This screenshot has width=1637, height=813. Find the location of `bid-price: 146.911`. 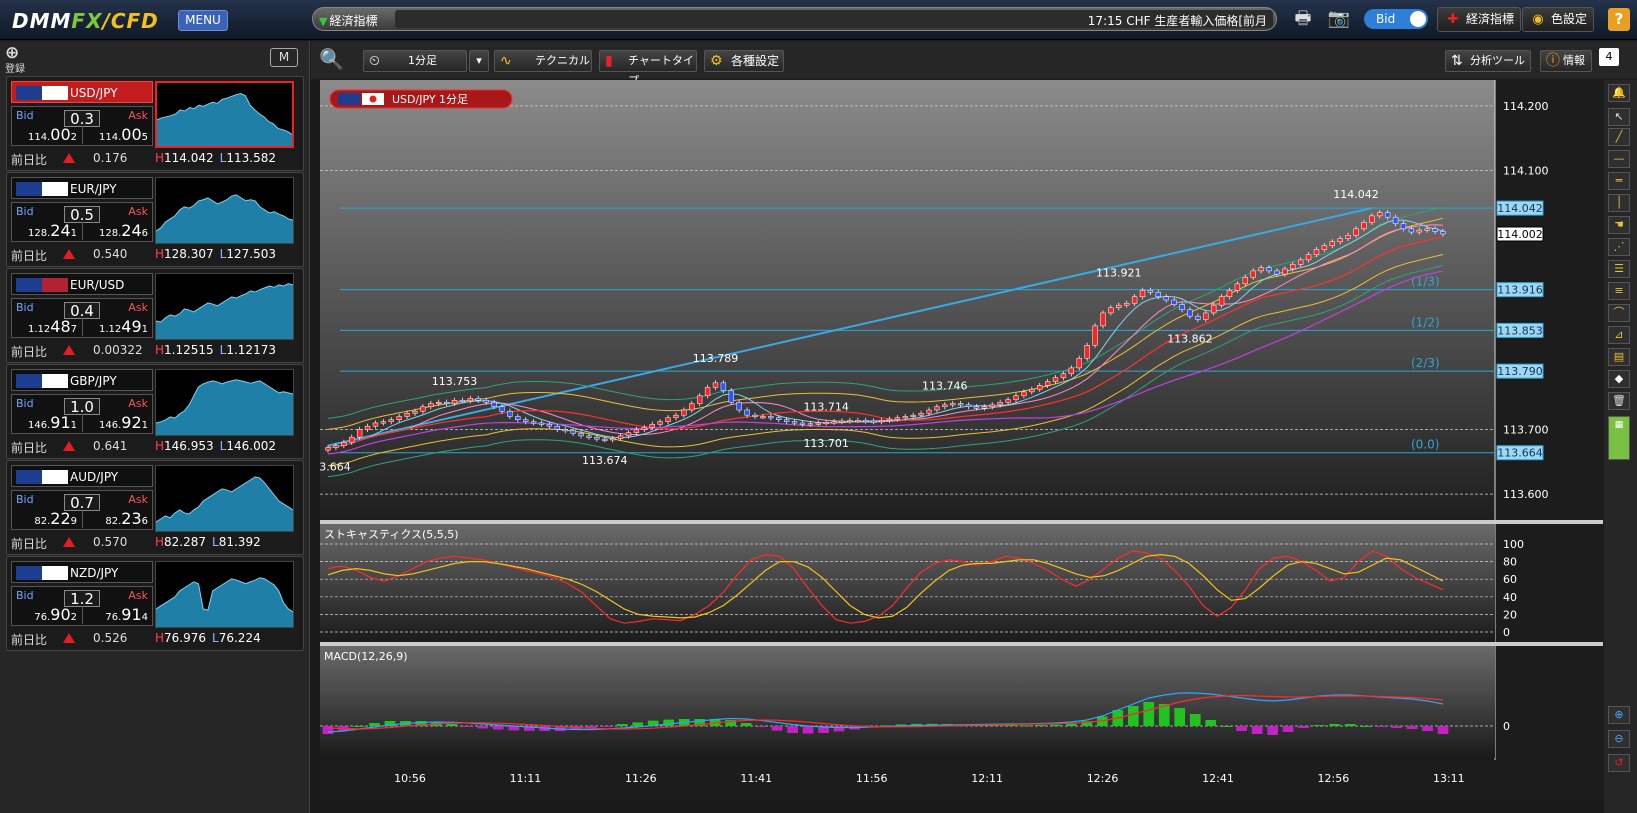

bid-price: 146.911 is located at coordinates (47, 423).